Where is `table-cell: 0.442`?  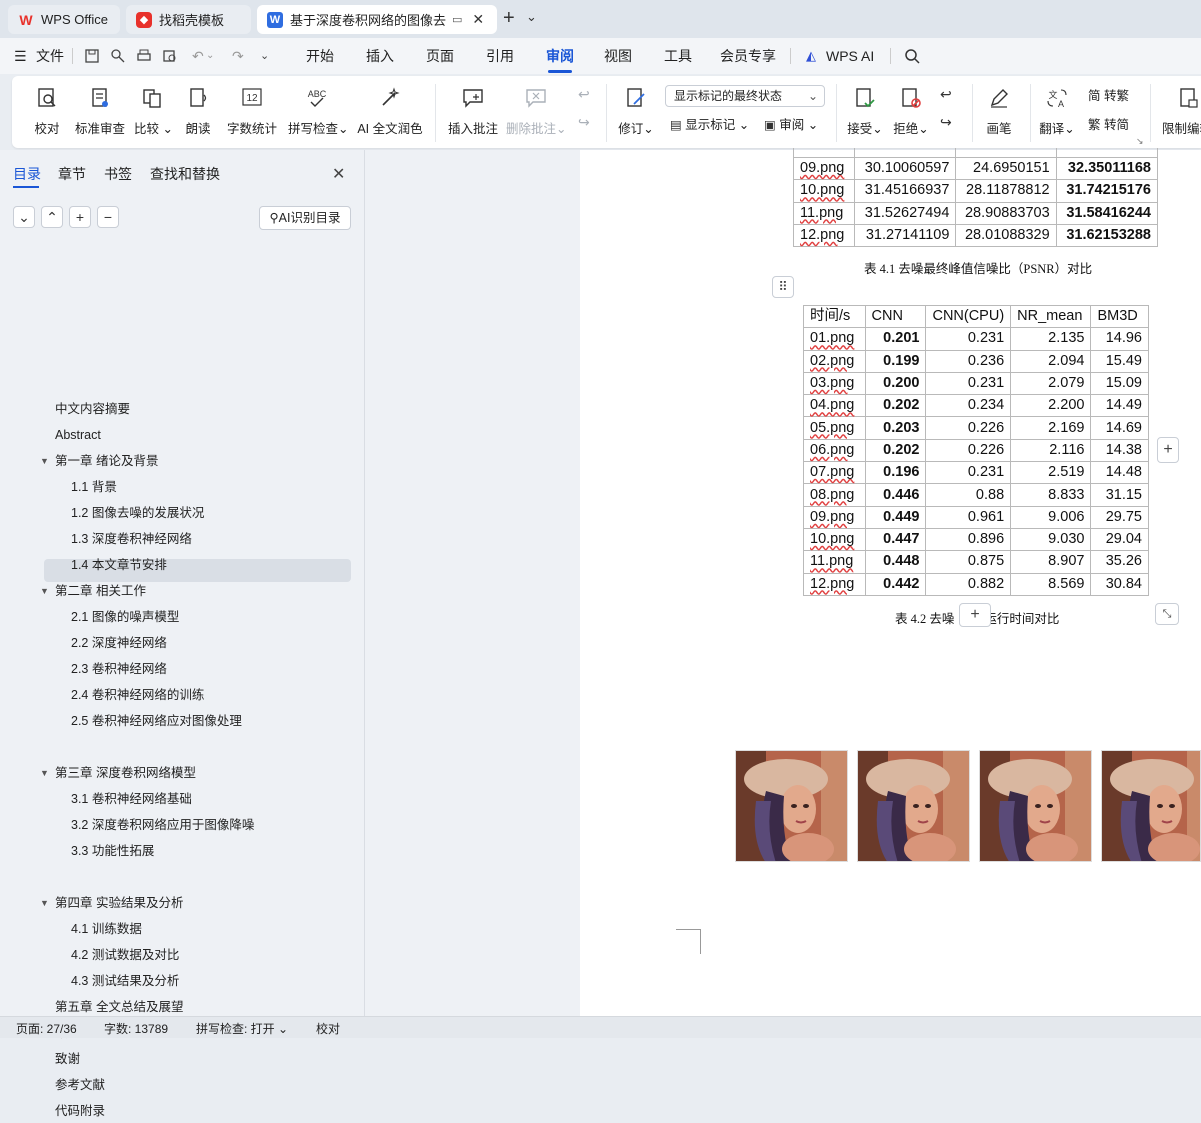 table-cell: 0.442 is located at coordinates (895, 584).